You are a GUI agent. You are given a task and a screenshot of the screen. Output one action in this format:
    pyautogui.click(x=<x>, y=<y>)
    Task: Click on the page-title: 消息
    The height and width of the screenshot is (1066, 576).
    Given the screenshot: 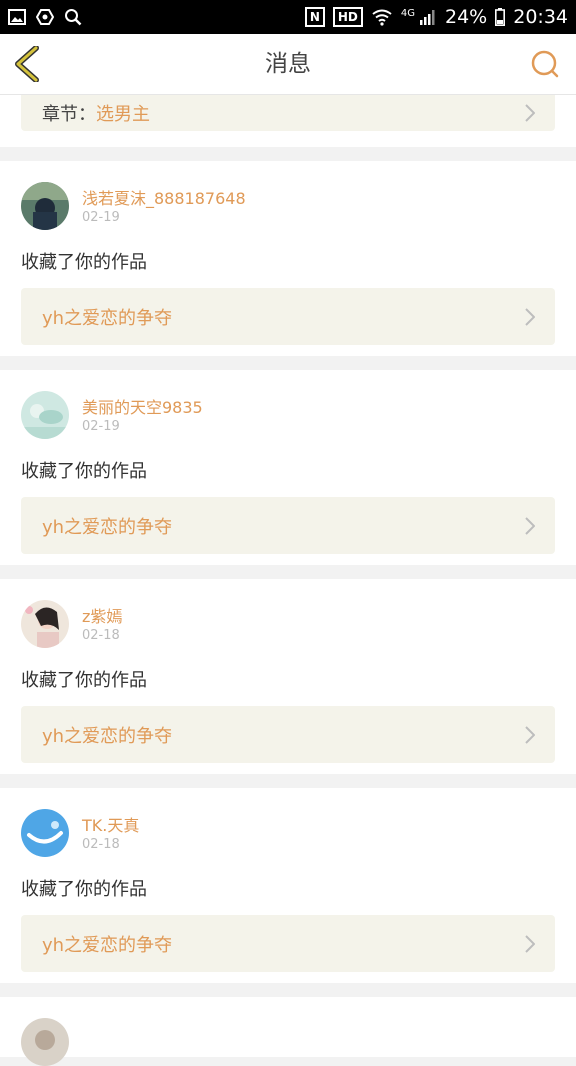 What is the action you would take?
    pyautogui.click(x=288, y=64)
    